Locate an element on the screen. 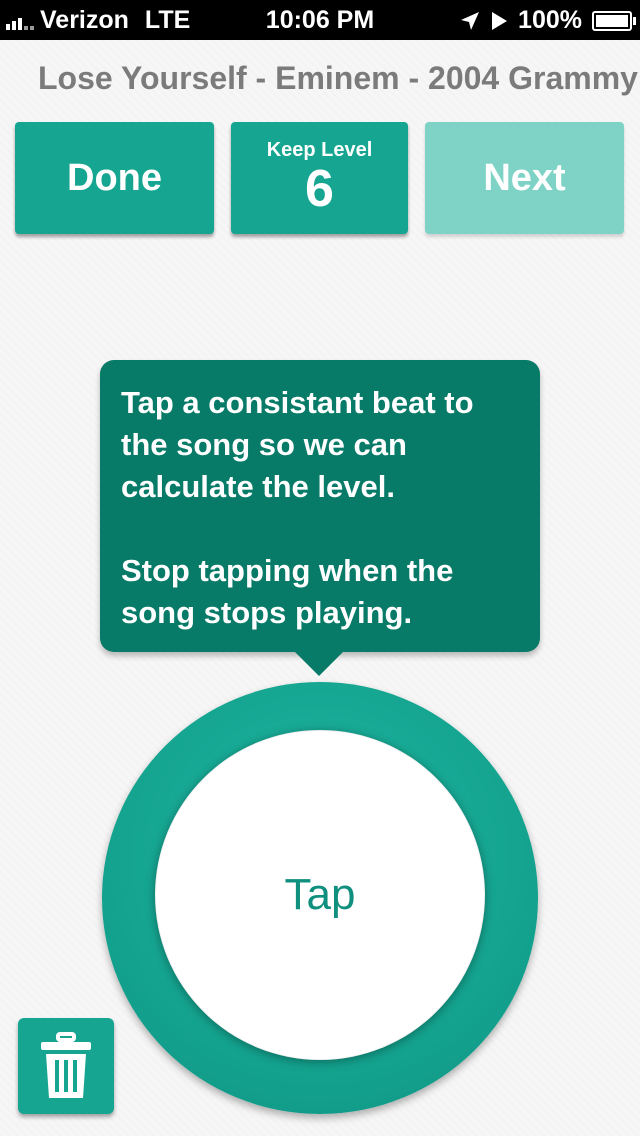 The image size is (640, 1136). tap-button-label: Tap is located at coordinates (320, 894).